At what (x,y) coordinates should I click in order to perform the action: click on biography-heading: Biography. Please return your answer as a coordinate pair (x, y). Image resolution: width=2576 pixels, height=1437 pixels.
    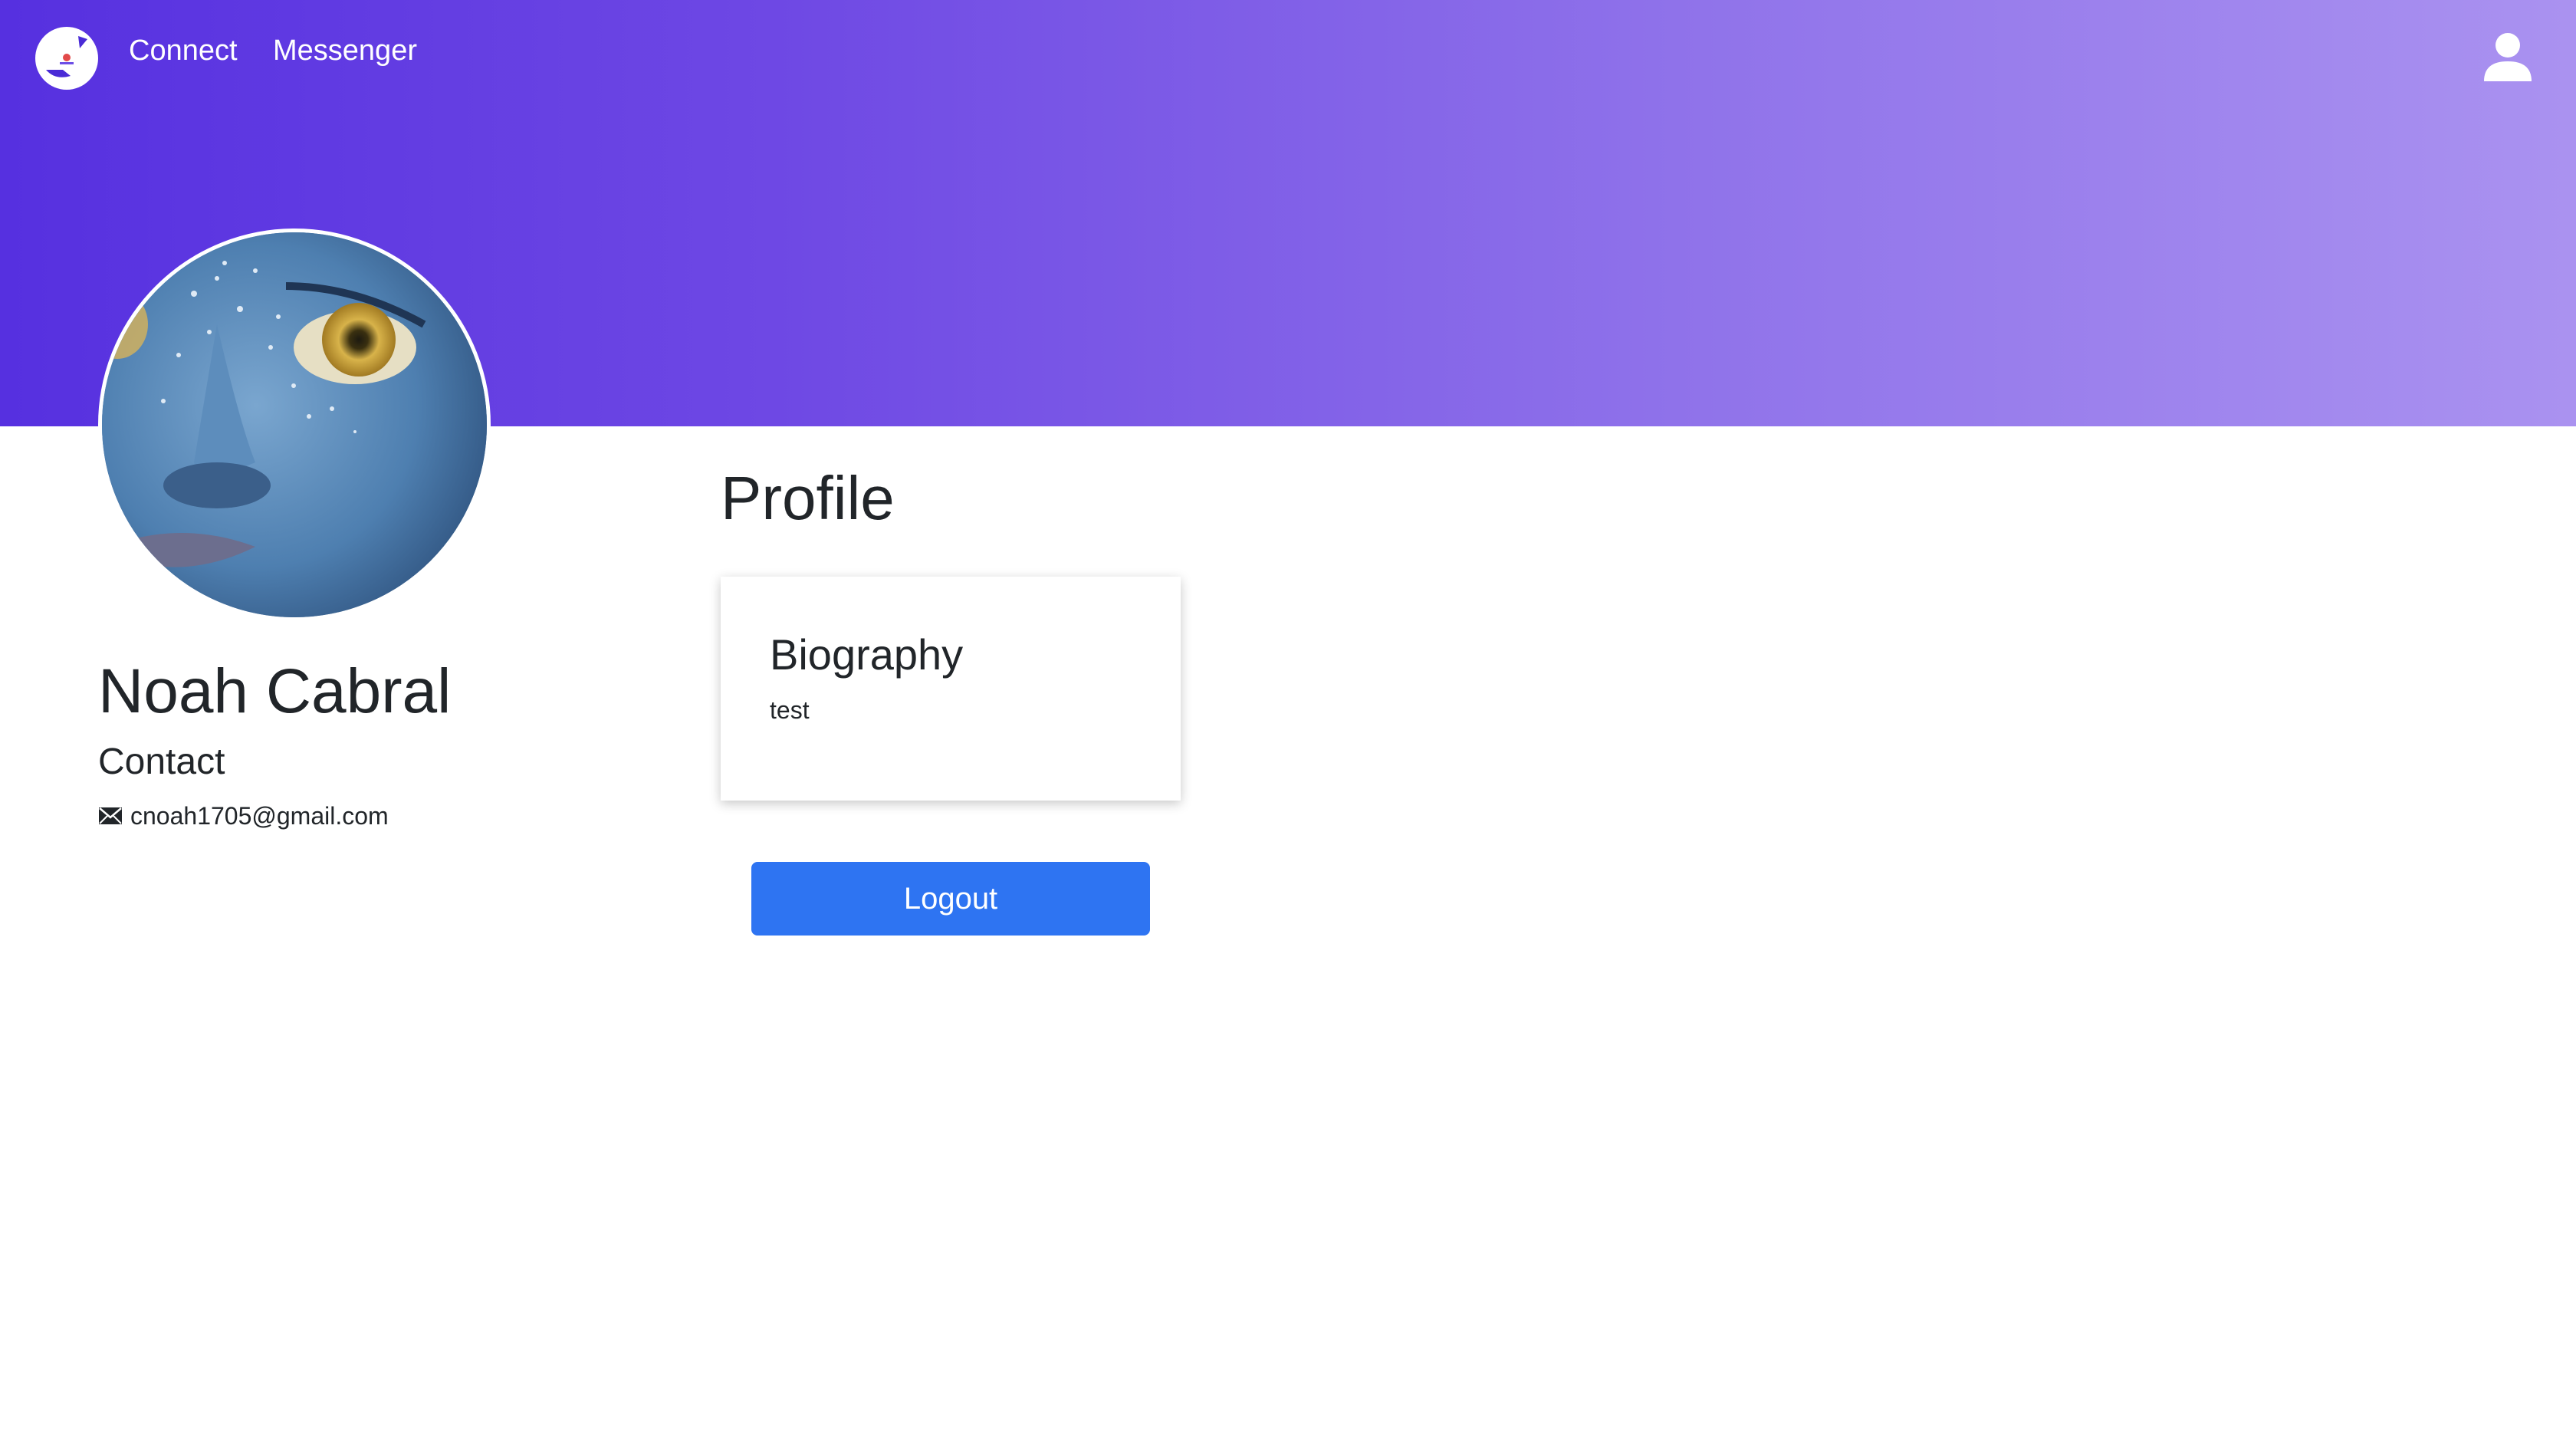
    Looking at the image, I should click on (867, 654).